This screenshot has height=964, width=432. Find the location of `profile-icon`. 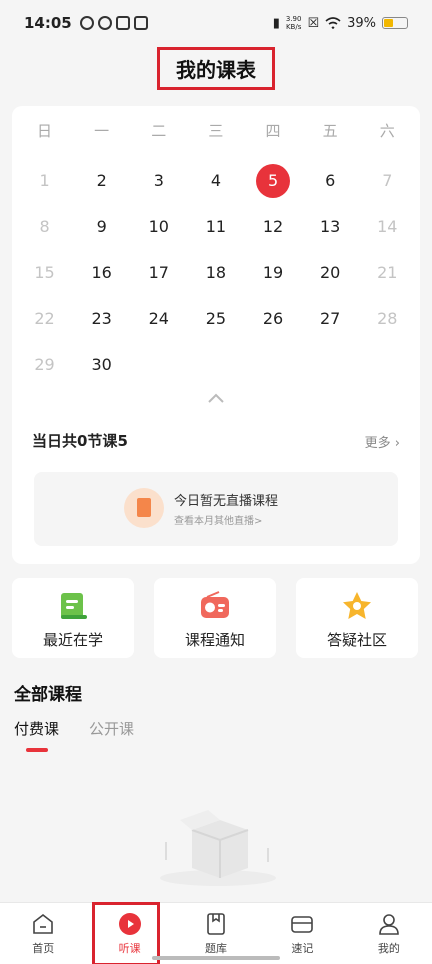

profile-icon is located at coordinates (389, 924).